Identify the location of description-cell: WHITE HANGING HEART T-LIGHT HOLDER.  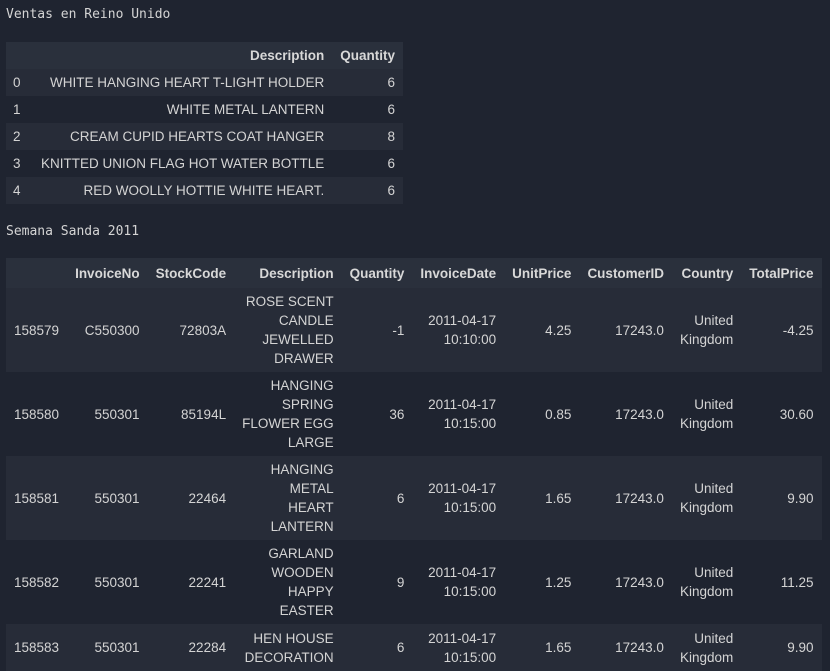
(183, 82).